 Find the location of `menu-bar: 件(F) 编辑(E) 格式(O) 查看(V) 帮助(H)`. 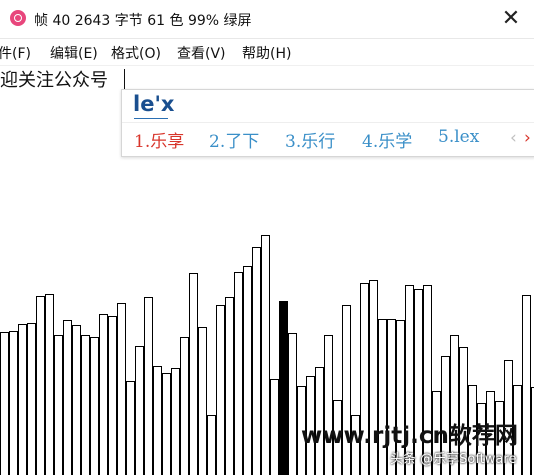

menu-bar: 件(F) 编辑(E) 格式(O) 查看(V) 帮助(H) is located at coordinates (267, 52).